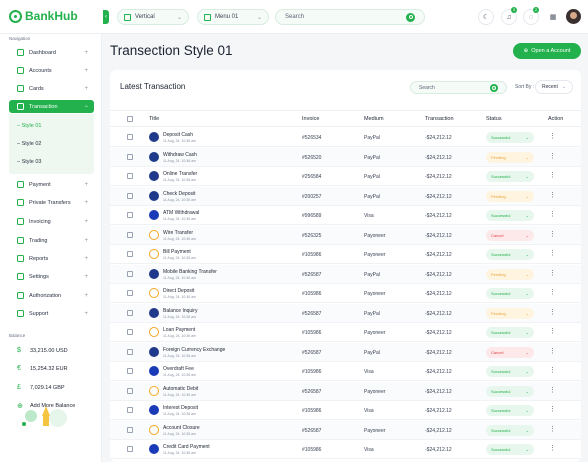 The height and width of the screenshot is (462, 588). Describe the element at coordinates (51, 88) in the screenshot. I see `sidebar-item-cards: Cards +` at that location.